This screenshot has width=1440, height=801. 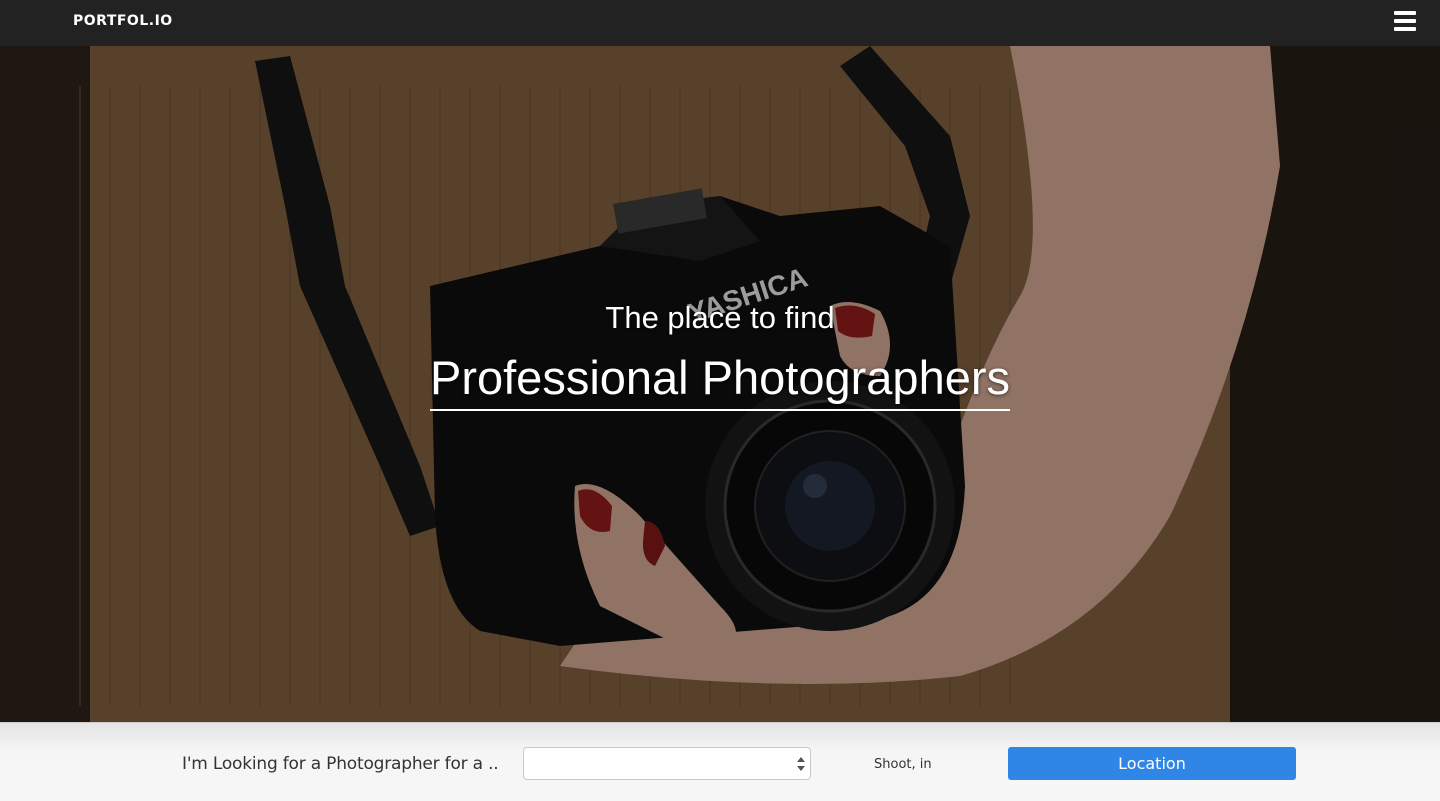 I want to click on hamburger-menu-icon, so click(x=1405, y=21).